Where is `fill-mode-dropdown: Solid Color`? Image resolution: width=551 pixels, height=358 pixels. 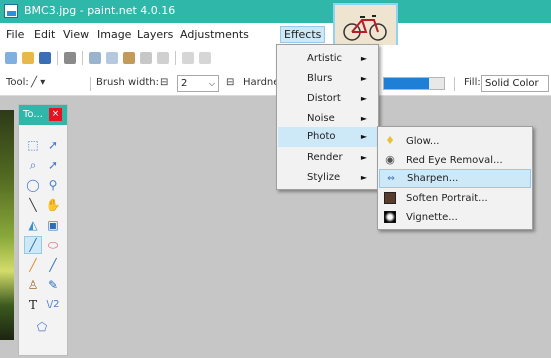 fill-mode-dropdown: Solid Color is located at coordinates (515, 83).